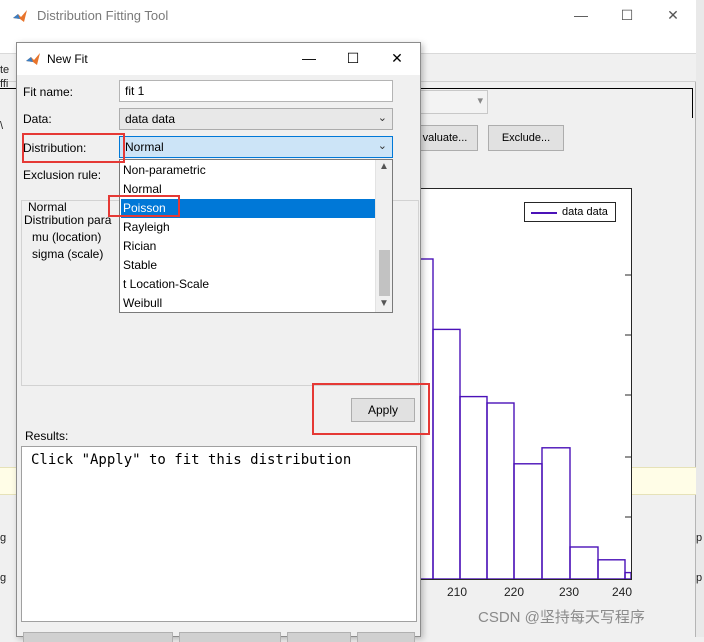 The width and height of the screenshot is (704, 642). What do you see at coordinates (47, 436) in the screenshot?
I see `results-label: Results:` at bounding box center [47, 436].